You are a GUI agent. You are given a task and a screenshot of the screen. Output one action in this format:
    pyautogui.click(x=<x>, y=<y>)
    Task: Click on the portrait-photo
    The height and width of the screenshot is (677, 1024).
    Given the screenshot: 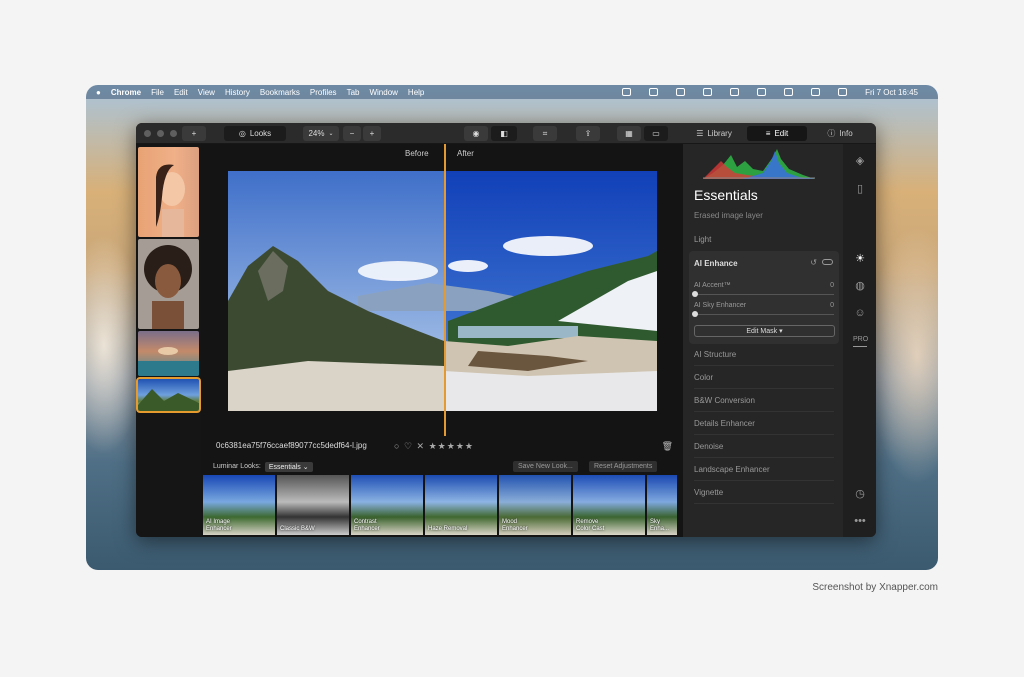 What is the action you would take?
    pyautogui.click(x=168, y=287)
    